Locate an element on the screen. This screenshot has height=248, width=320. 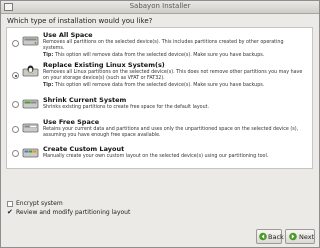
next-button: Next is located at coordinates (300, 236).